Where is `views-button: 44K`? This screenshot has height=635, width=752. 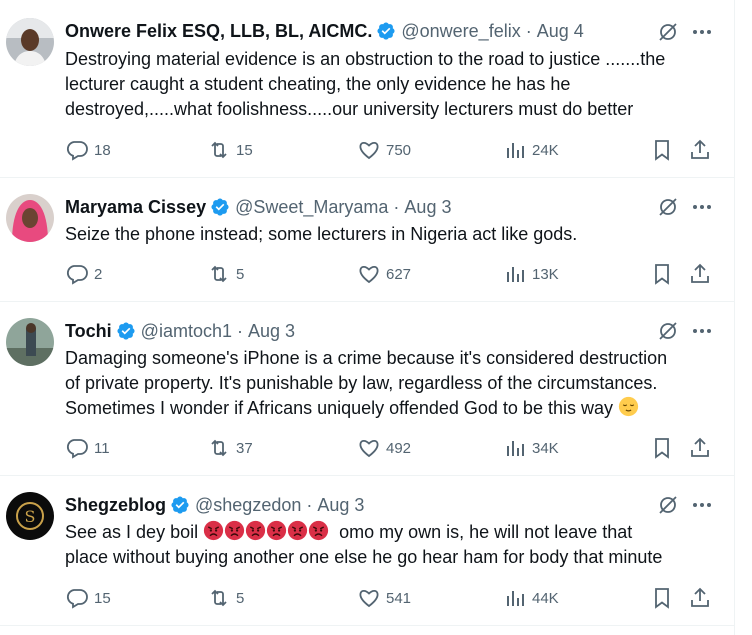
views-button: 44K is located at coordinates (531, 598).